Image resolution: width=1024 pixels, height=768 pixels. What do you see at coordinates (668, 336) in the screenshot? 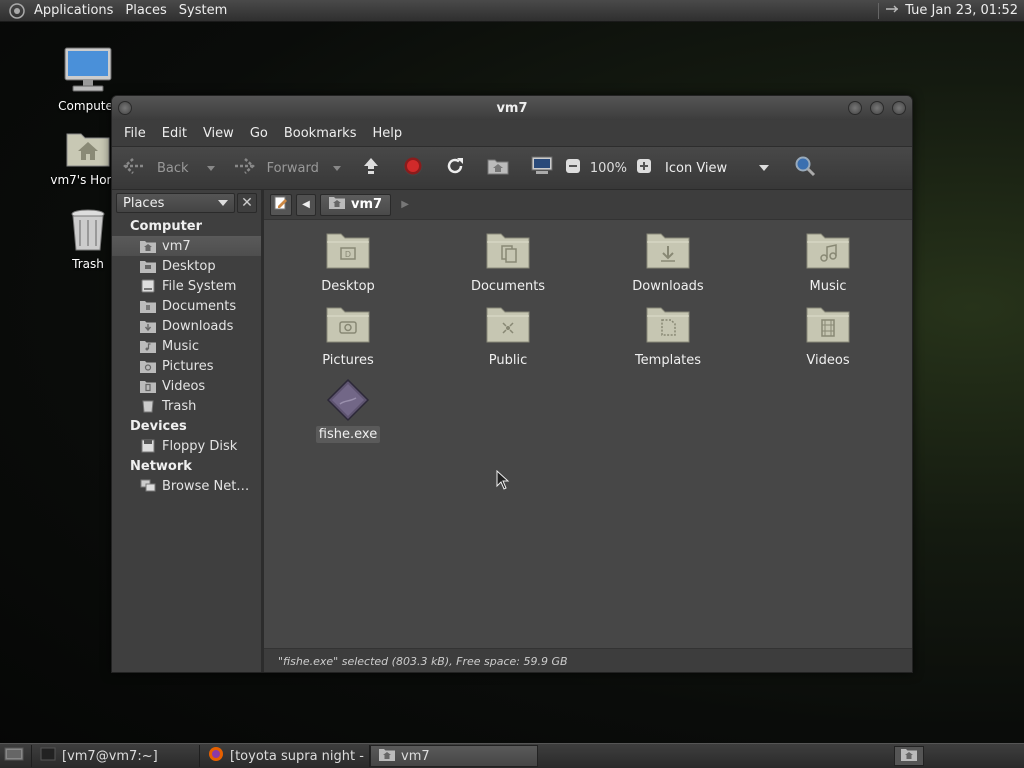
I see `file-item-templates: Templates` at bounding box center [668, 336].